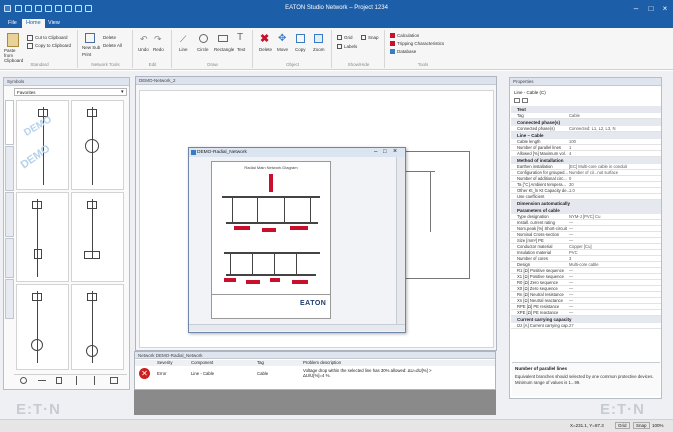 The image size is (673, 432). I want to click on labels-toggle: Labels, so click(350, 46).